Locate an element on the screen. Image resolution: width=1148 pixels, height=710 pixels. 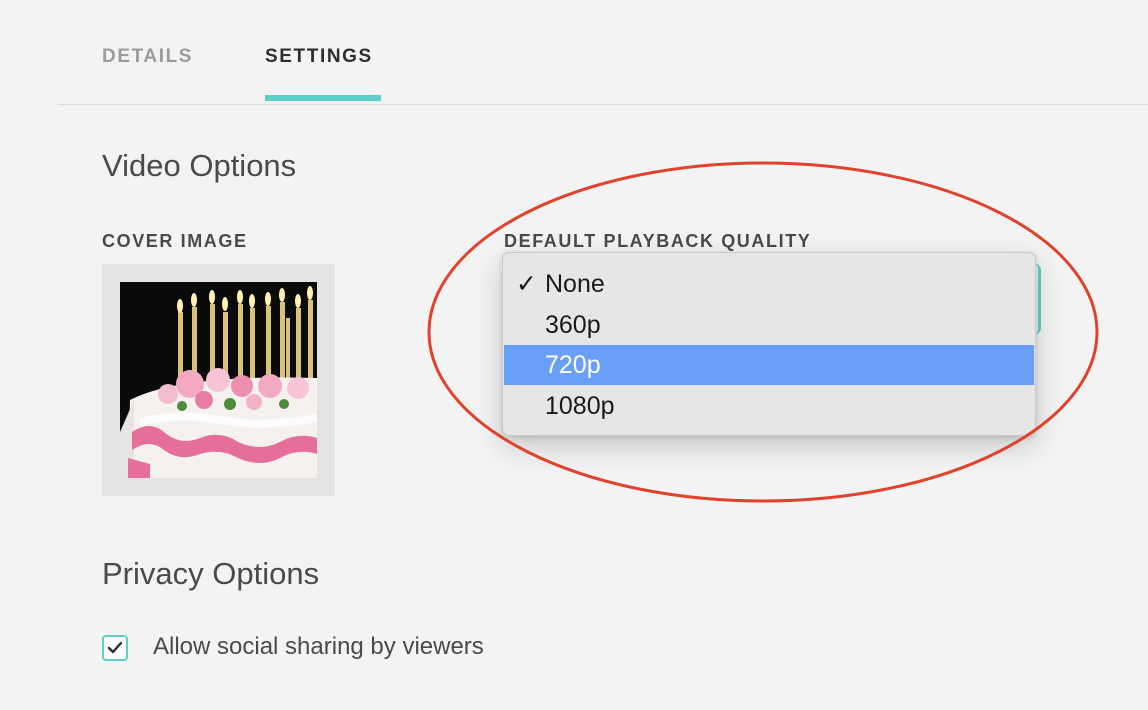
checkmark-icon is located at coordinates (115, 647).